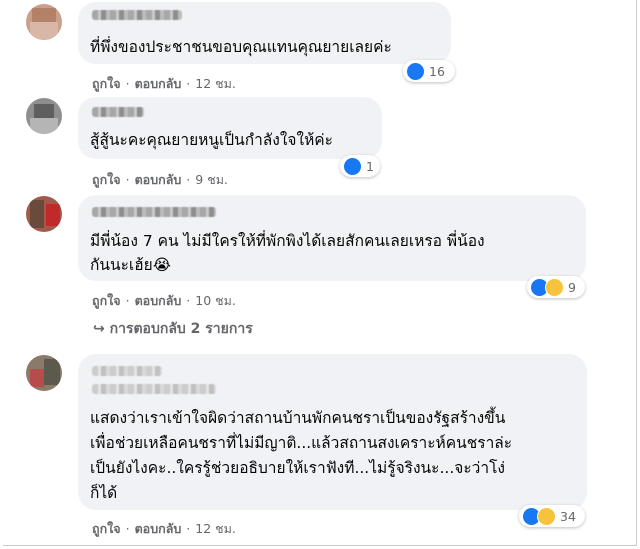 This screenshot has width=640, height=549. I want to click on reaction-summary: 1, so click(360, 166).